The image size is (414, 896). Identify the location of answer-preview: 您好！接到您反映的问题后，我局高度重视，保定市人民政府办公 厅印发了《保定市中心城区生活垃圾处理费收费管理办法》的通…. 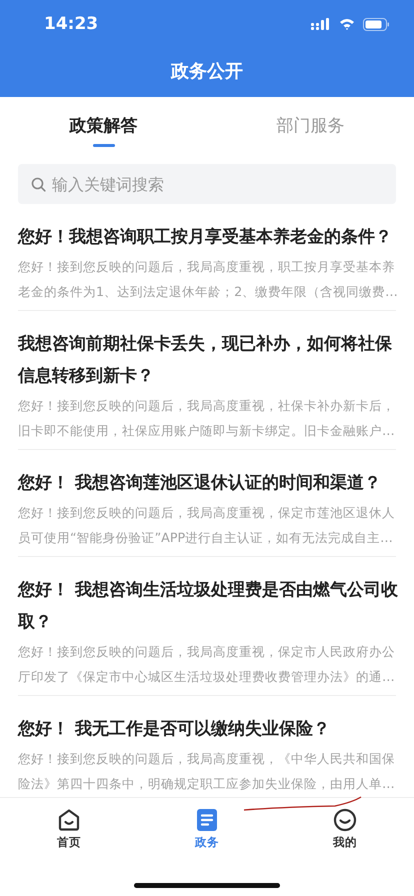
(207, 664).